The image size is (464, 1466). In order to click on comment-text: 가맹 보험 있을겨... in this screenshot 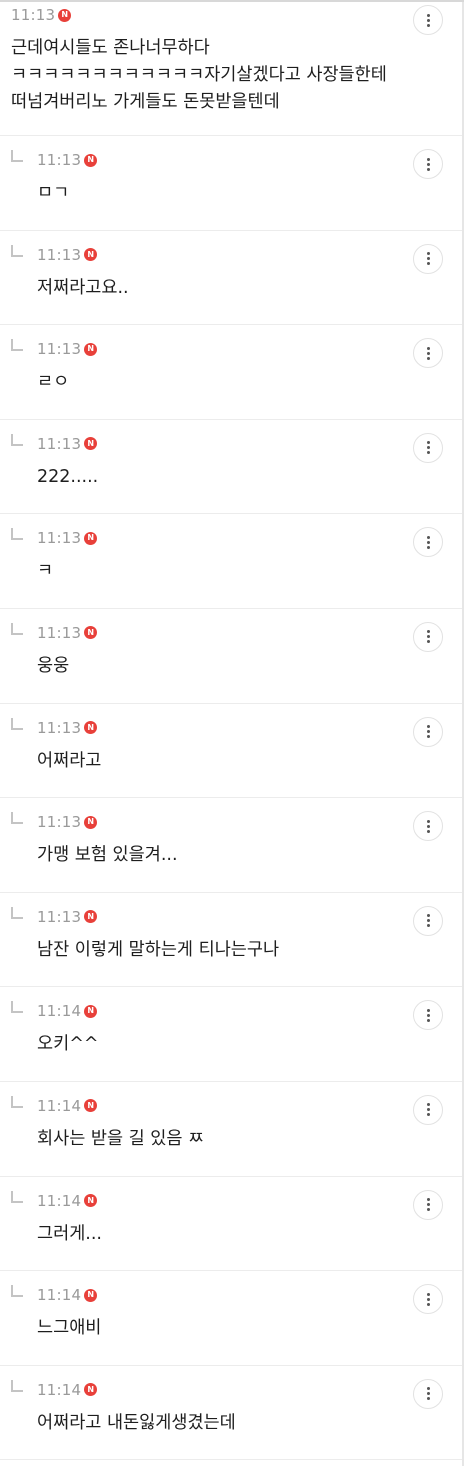, I will do `click(107, 855)`.